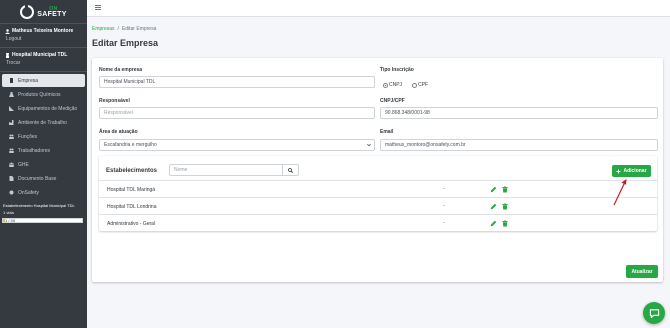  I want to click on email-input: matheus_montoro@onsafety.com.br, so click(519, 145).